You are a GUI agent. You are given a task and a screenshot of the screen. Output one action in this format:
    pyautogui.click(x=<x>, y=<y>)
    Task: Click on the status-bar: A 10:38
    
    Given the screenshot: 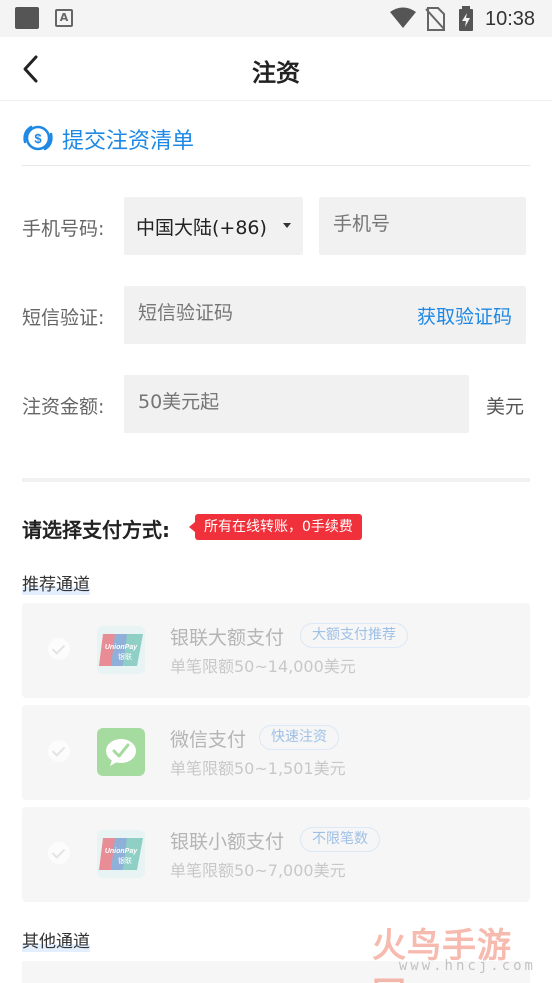 What is the action you would take?
    pyautogui.click(x=276, y=18)
    